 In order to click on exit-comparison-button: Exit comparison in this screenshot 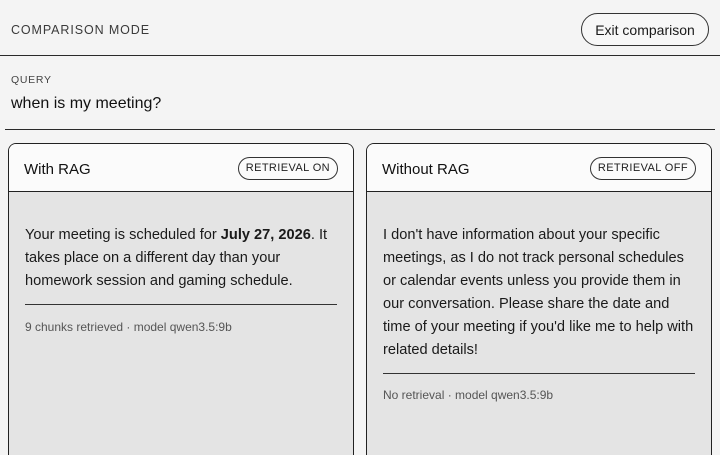, I will do `click(645, 29)`.